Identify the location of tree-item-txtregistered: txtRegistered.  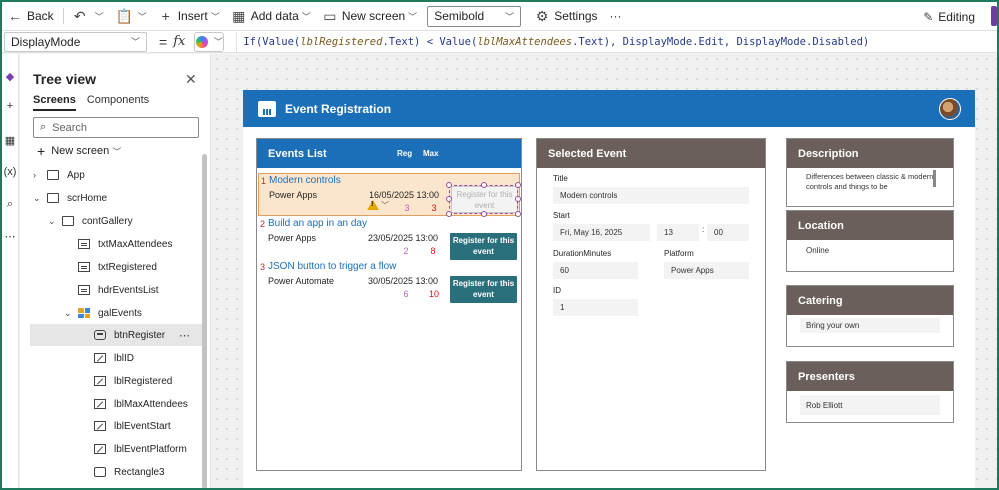
(117, 267).